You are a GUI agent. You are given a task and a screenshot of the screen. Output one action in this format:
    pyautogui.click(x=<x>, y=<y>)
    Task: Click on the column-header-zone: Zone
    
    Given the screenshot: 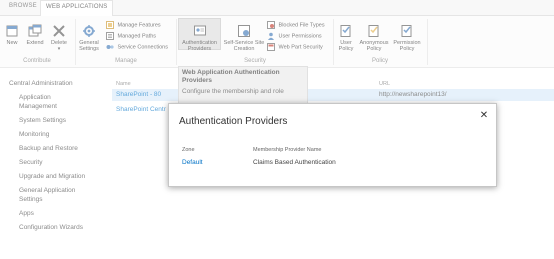 What is the action you would take?
    pyautogui.click(x=188, y=150)
    